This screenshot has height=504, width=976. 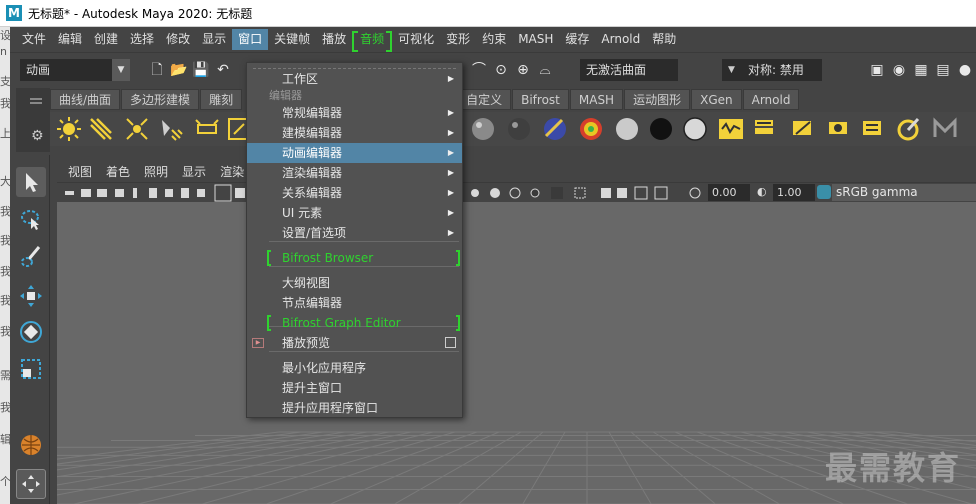 I want to click on color-management-icon, so click(x=824, y=192).